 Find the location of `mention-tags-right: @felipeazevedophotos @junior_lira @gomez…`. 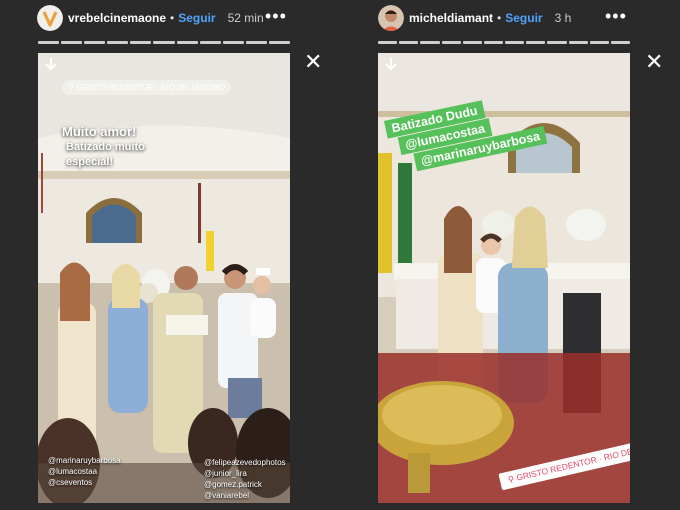

mention-tags-right: @felipeazevedophotos @junior_lira @gomez… is located at coordinates (245, 479).